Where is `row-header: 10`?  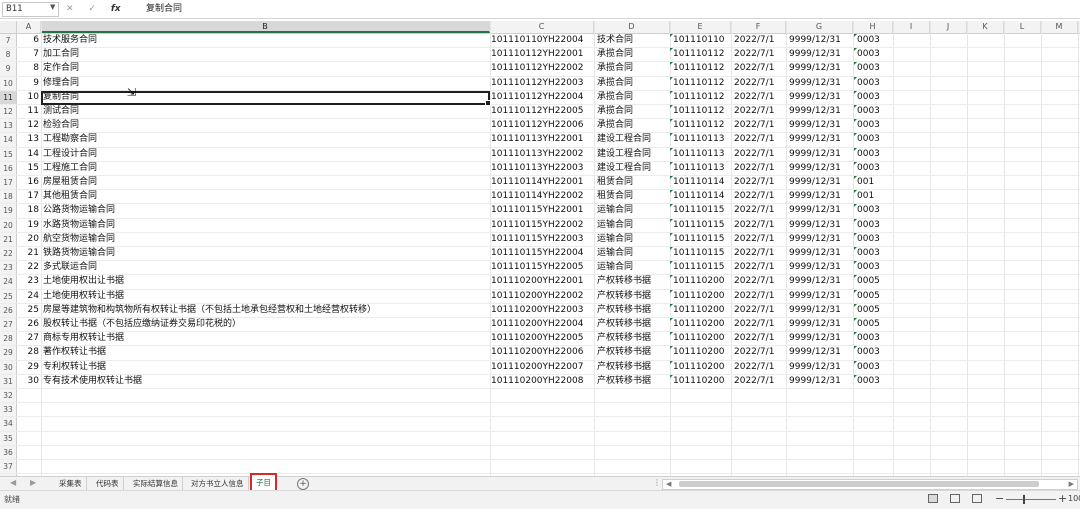 row-header: 10 is located at coordinates (8, 83).